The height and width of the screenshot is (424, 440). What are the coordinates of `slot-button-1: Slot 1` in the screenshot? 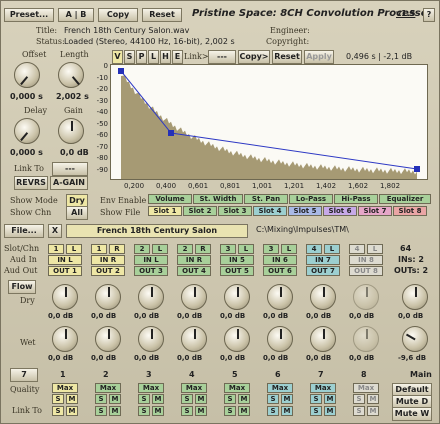 It's located at (165, 211).